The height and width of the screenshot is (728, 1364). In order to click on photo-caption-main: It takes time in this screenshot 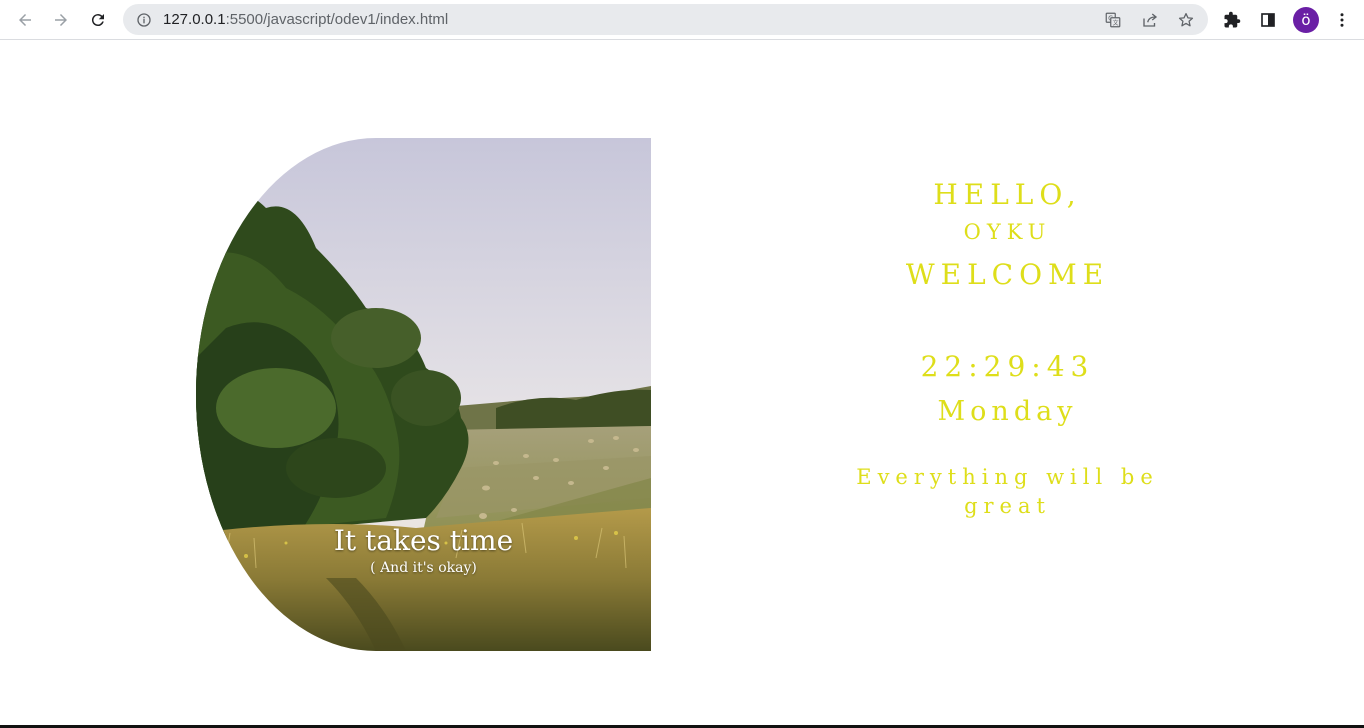, I will do `click(423, 540)`.